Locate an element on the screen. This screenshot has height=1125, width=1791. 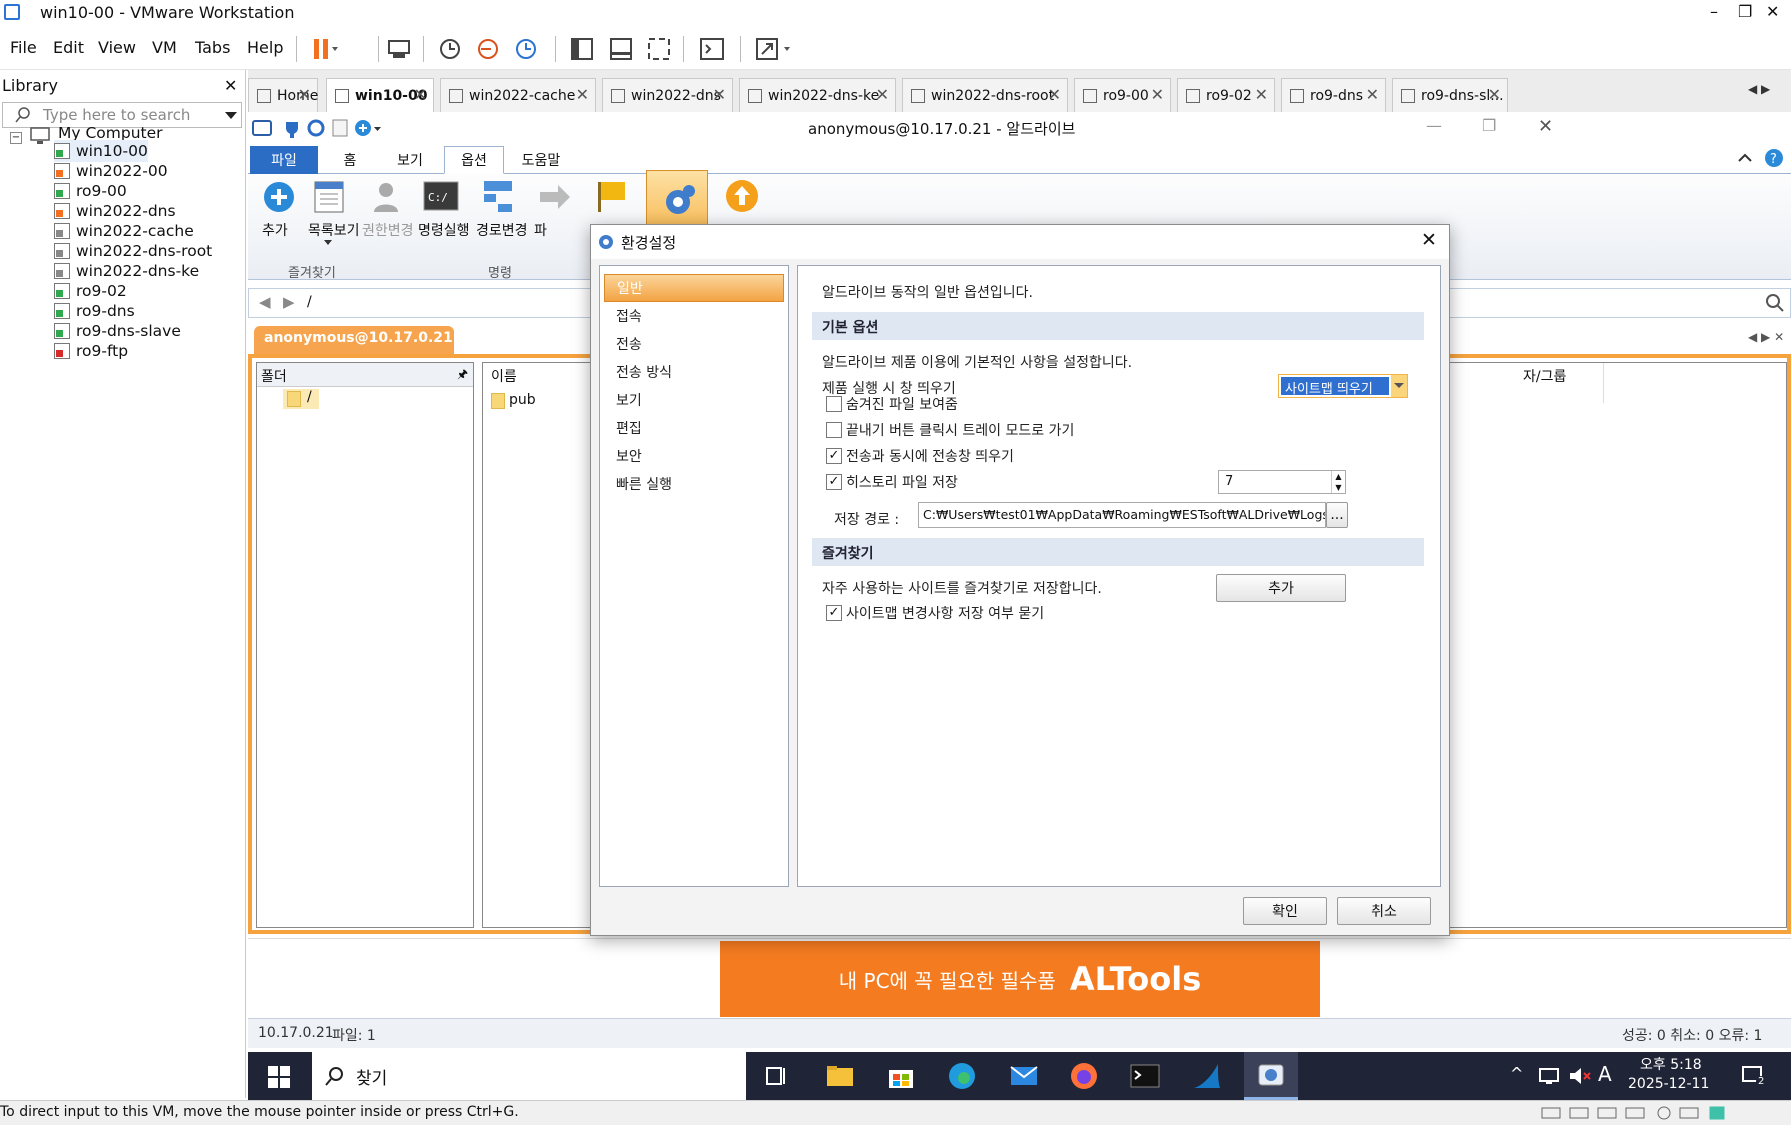
connect-icon is located at coordinates (292, 128).